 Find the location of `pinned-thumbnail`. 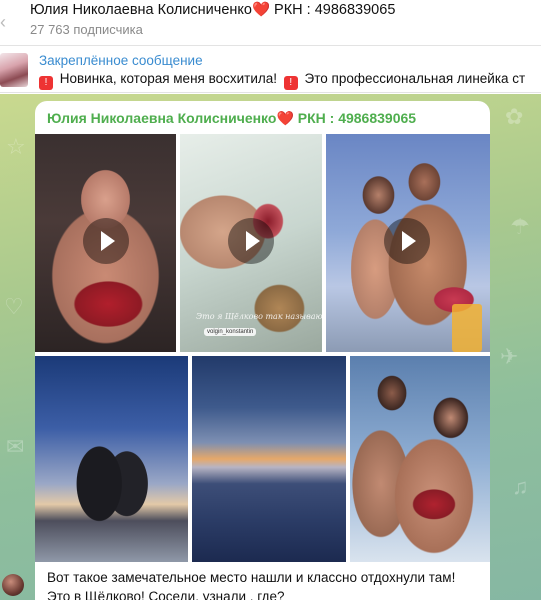

pinned-thumbnail is located at coordinates (14, 70).